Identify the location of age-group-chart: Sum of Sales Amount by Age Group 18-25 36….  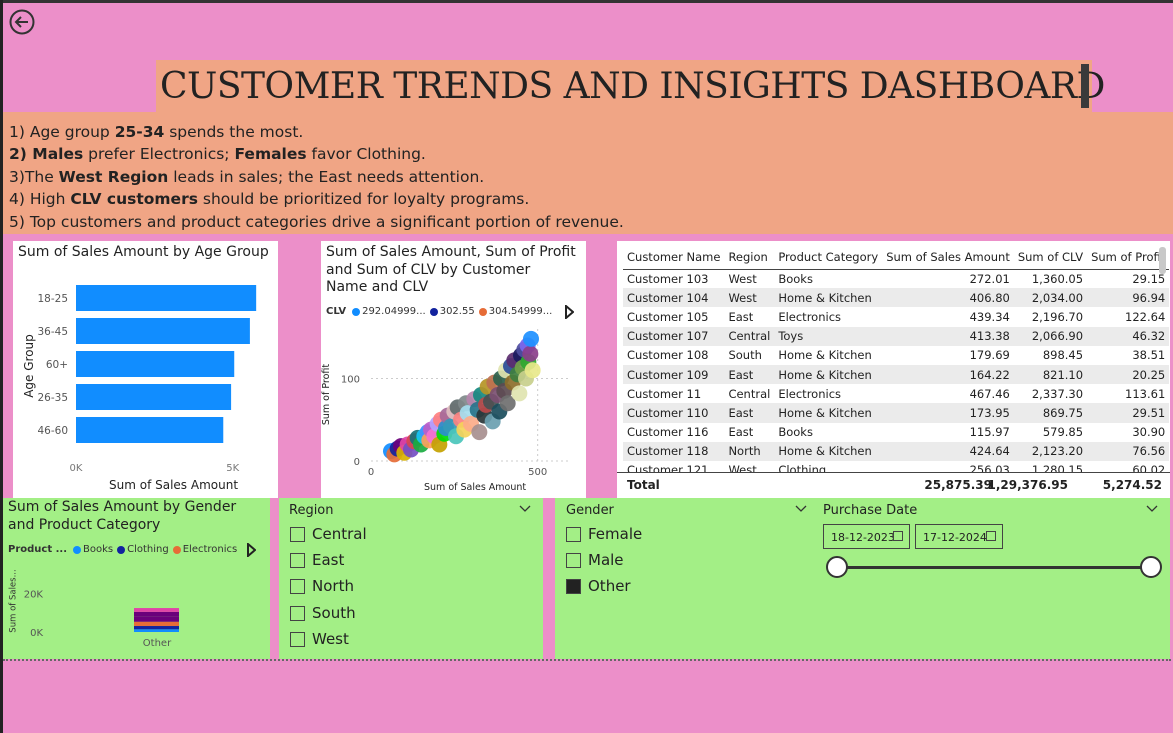
(145, 369).